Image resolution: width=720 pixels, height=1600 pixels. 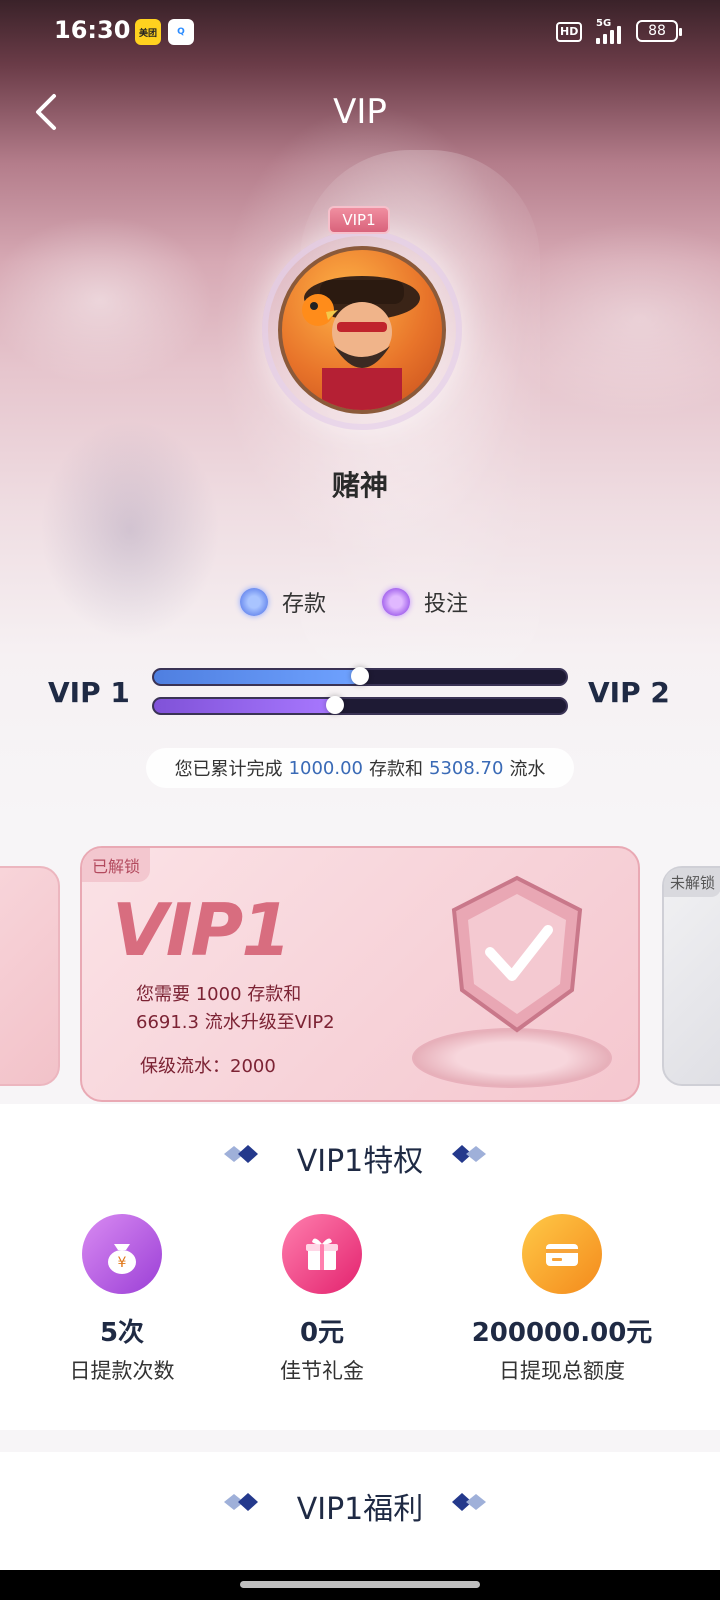 I want to click on meituan-app-icon: 美团, so click(x=148, y=32).